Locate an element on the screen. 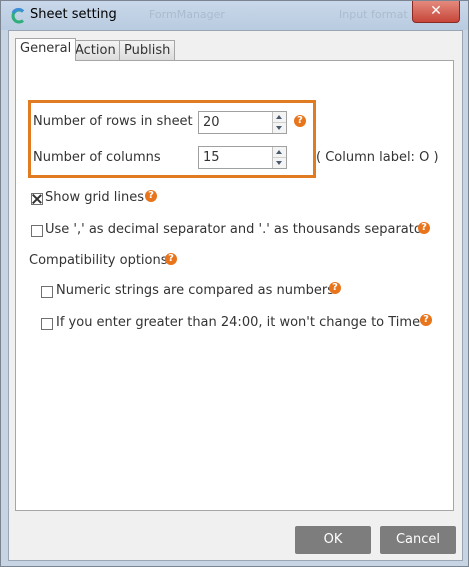 This screenshot has width=469, height=567. dialog-title: Sheet setting is located at coordinates (73, 14).